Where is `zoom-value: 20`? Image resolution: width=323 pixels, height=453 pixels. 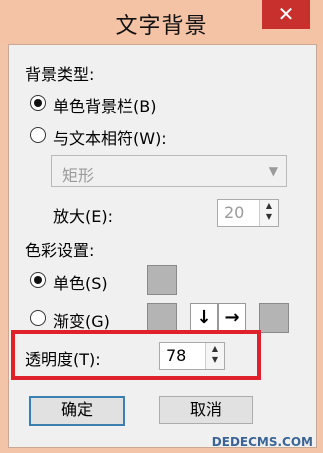
zoom-value: 20 is located at coordinates (234, 212).